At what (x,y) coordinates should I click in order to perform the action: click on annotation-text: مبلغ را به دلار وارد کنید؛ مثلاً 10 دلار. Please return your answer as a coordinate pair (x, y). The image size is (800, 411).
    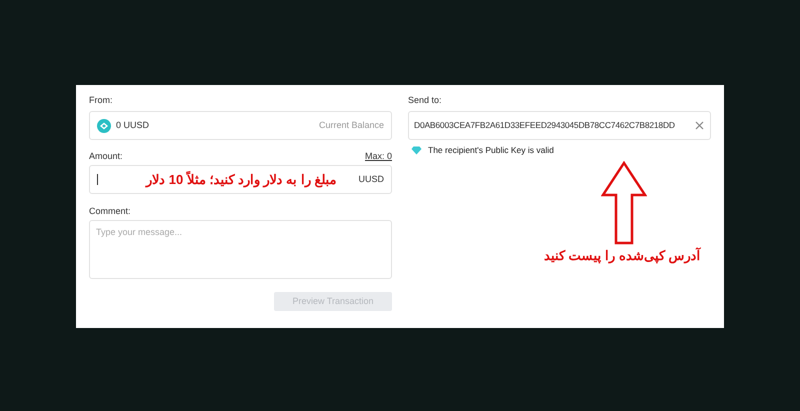
    Looking at the image, I should click on (241, 180).